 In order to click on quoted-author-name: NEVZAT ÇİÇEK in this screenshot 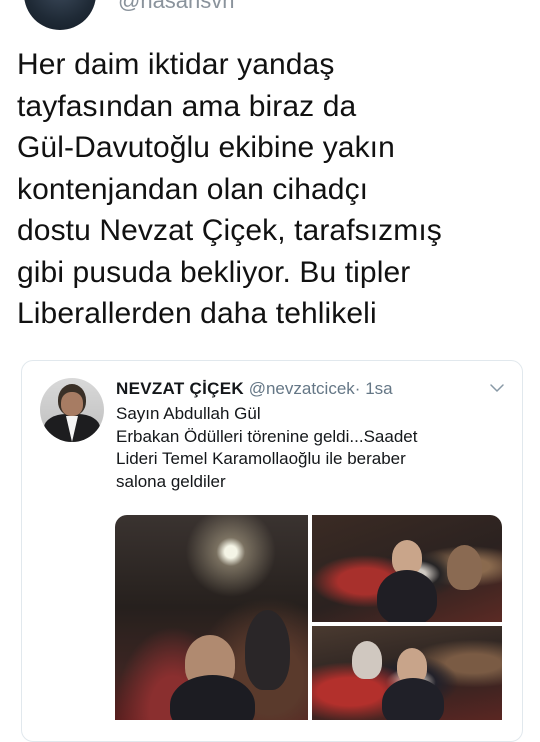, I will do `click(180, 388)`.